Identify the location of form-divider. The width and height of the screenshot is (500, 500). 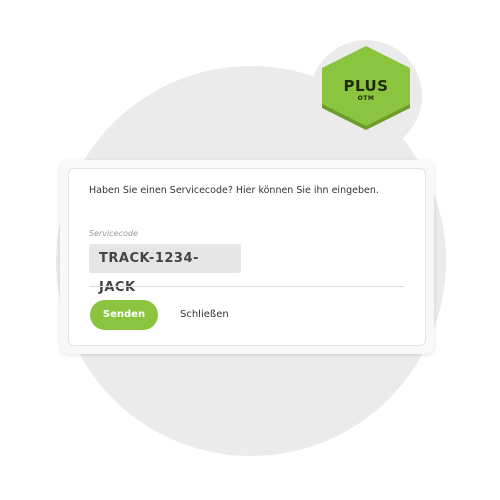
(246, 286).